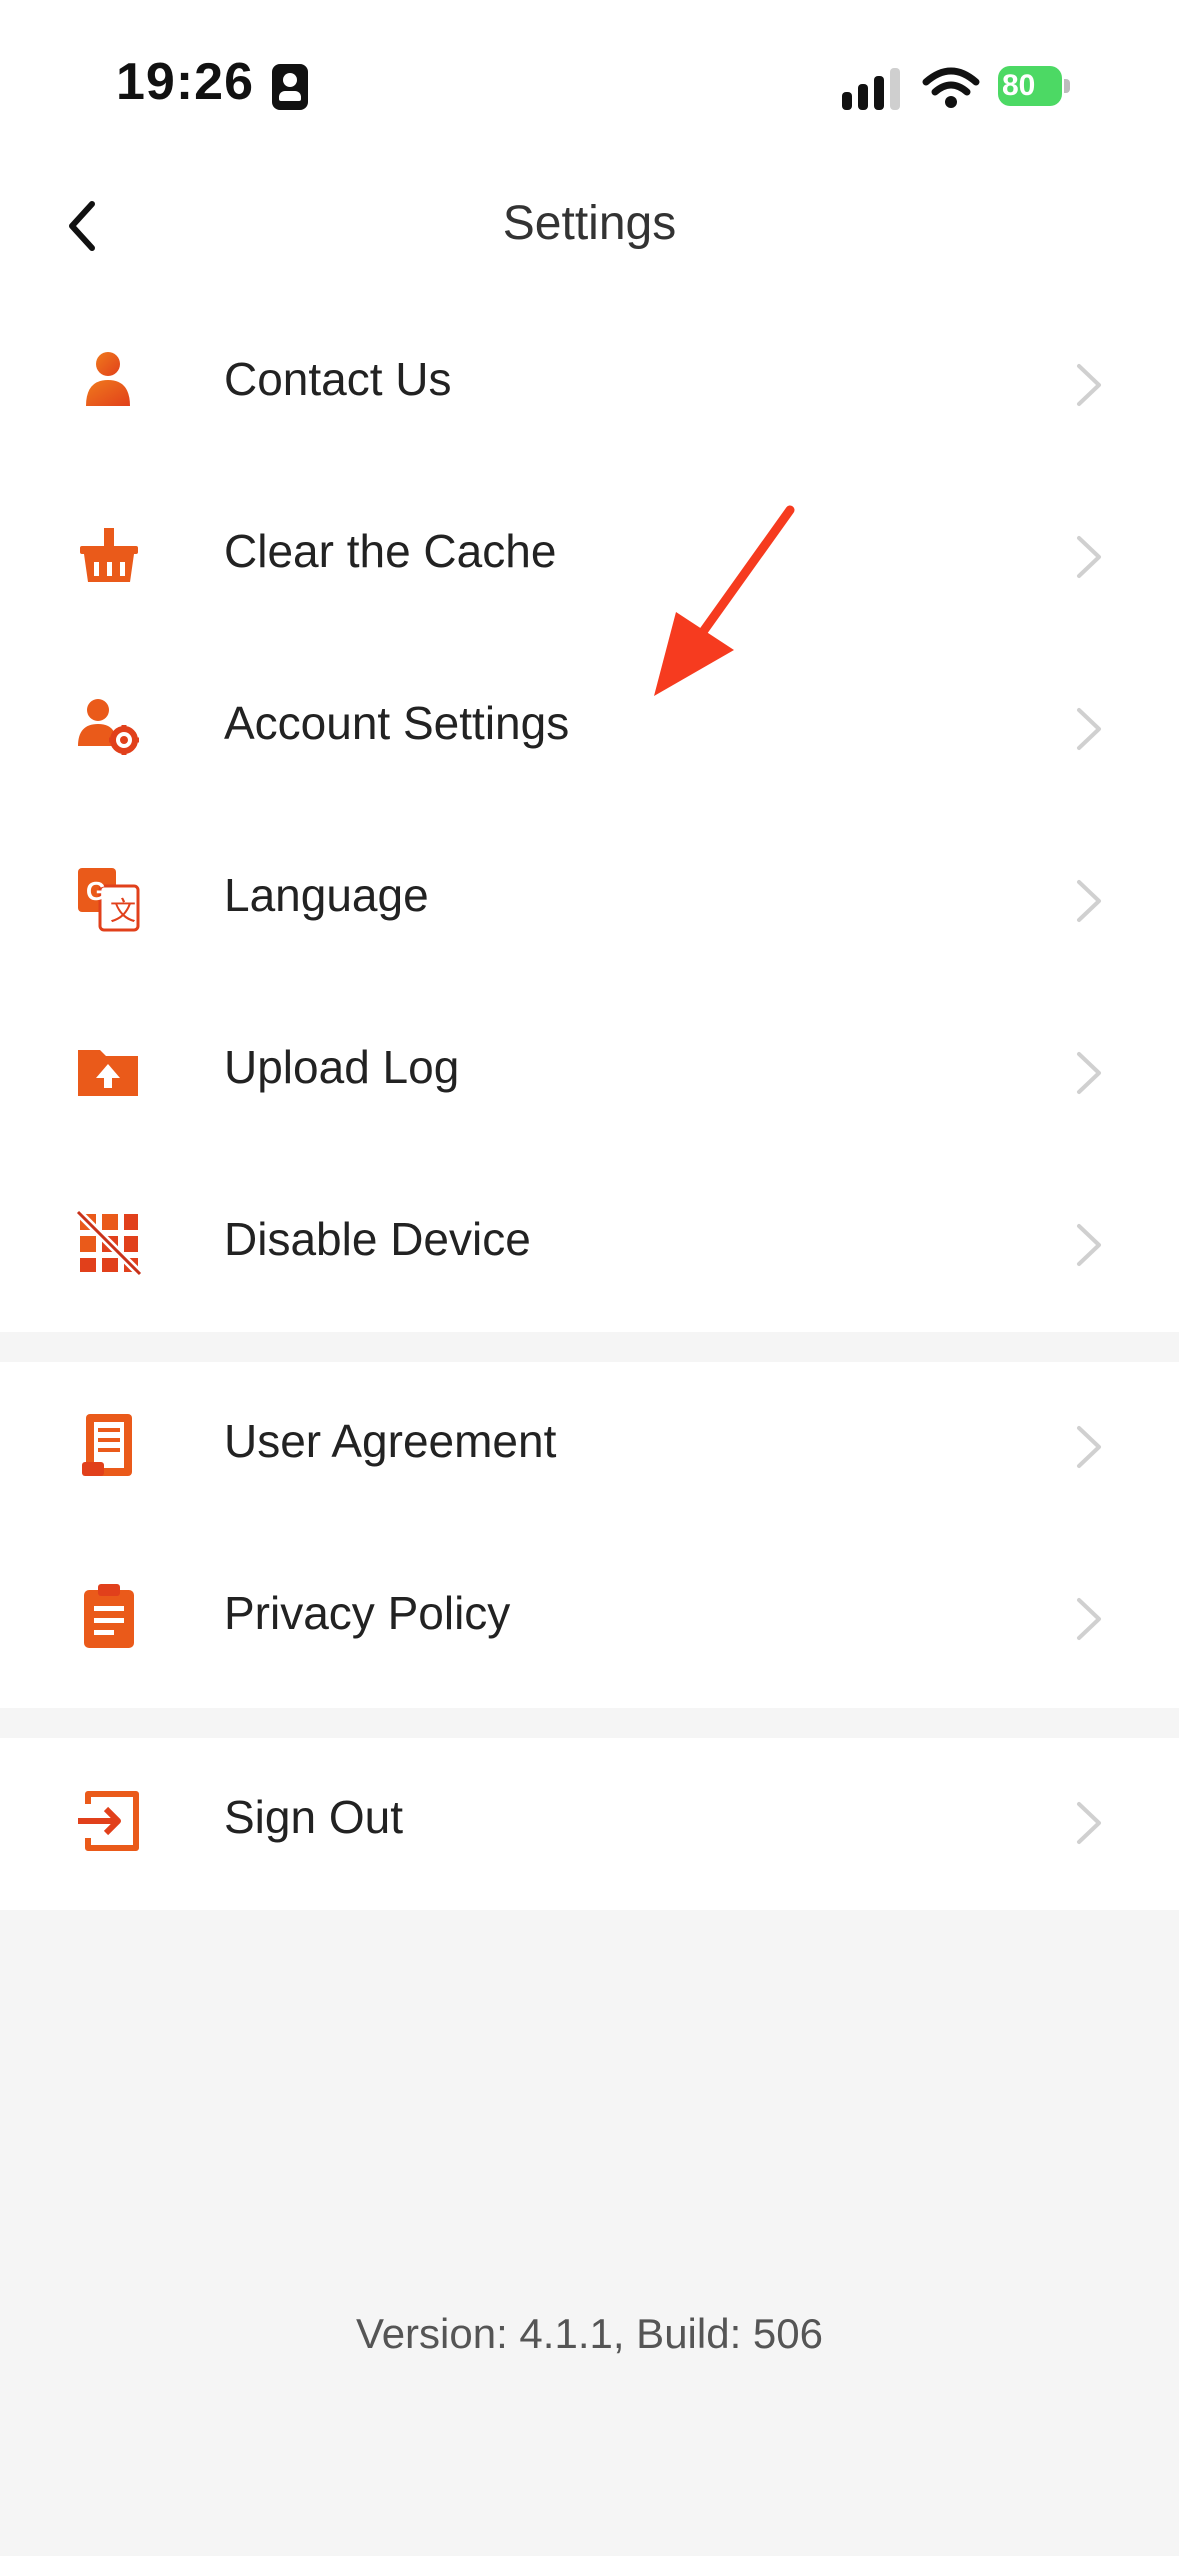  What do you see at coordinates (589, 558) in the screenshot?
I see `menu-item-clear-cache: Clear the Cache` at bounding box center [589, 558].